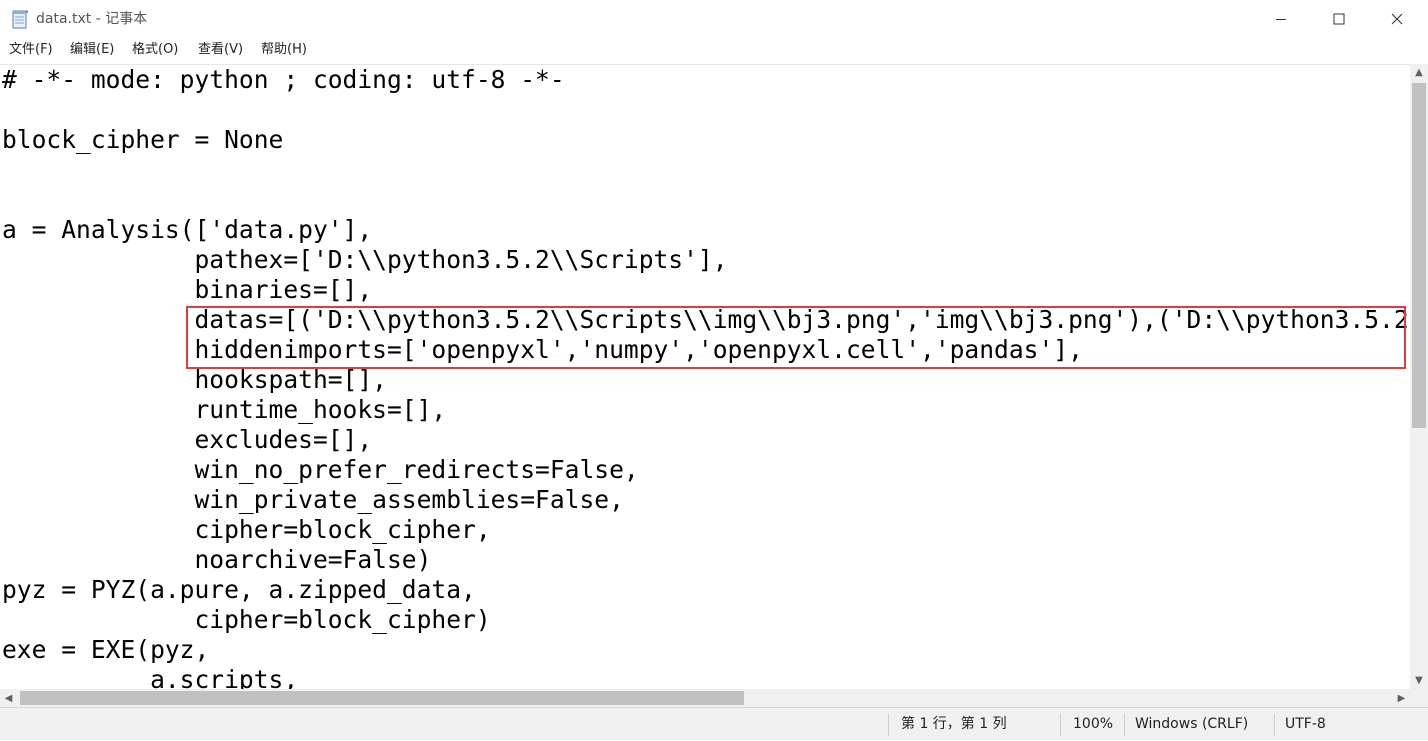  I want to click on code-line: cipher=block_cipher), so click(706, 620).